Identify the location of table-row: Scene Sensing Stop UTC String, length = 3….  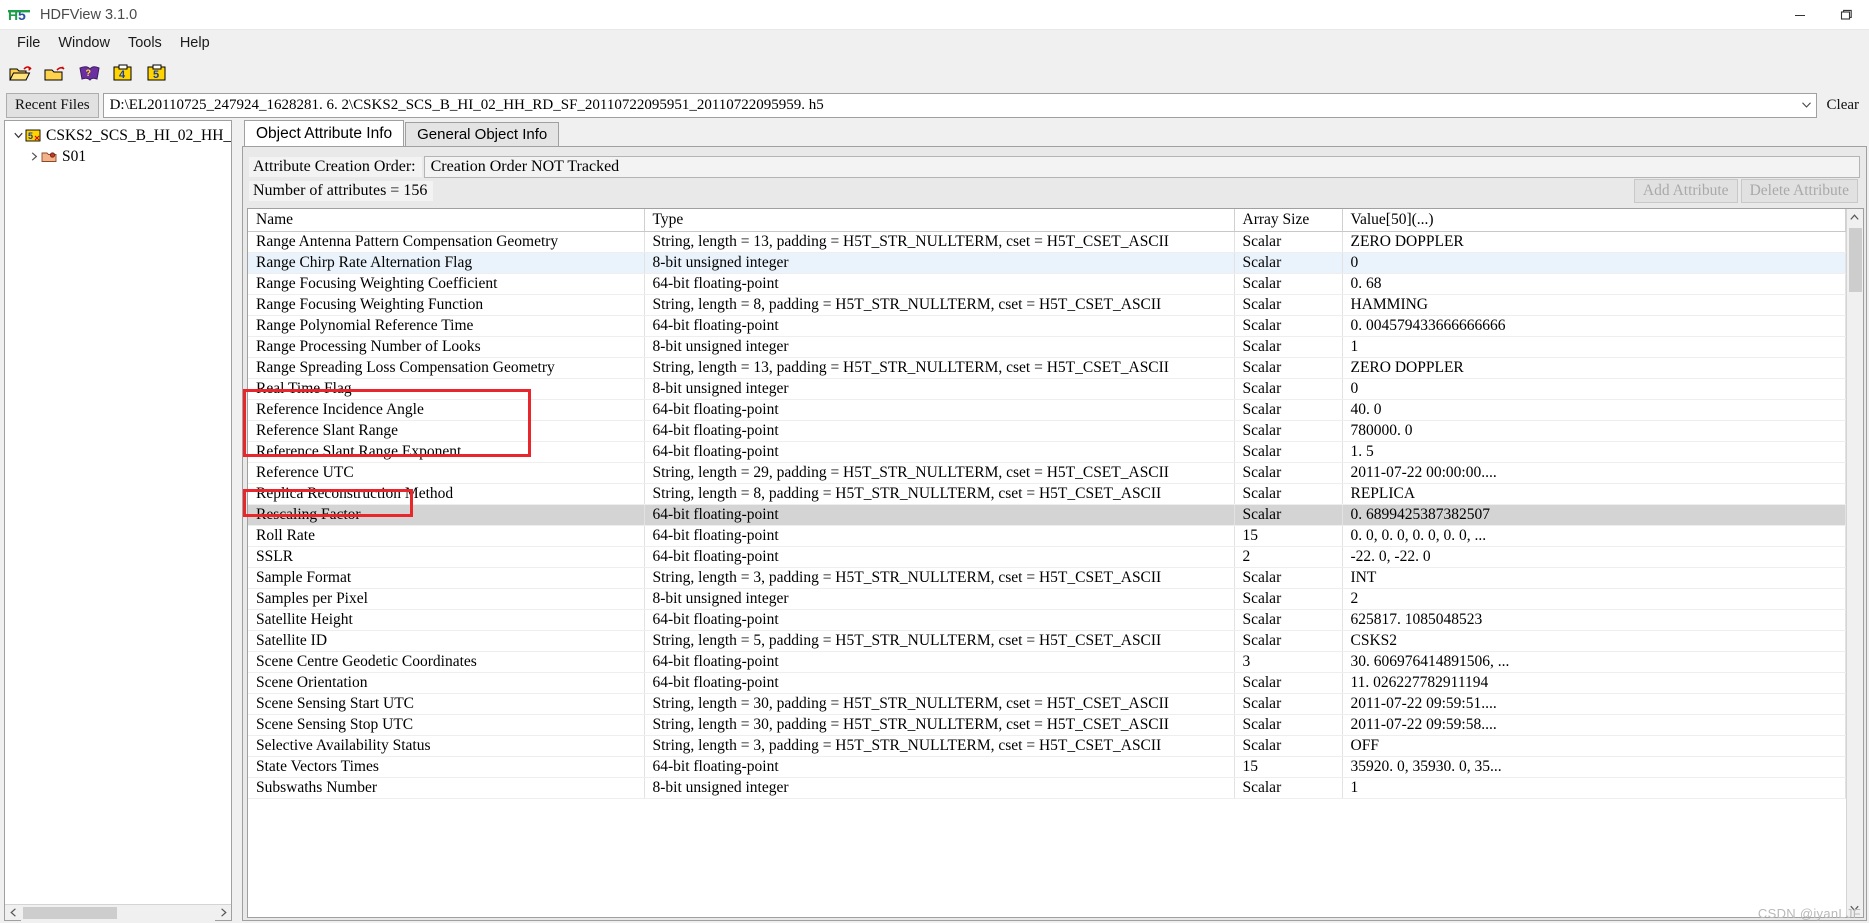
(1047, 725).